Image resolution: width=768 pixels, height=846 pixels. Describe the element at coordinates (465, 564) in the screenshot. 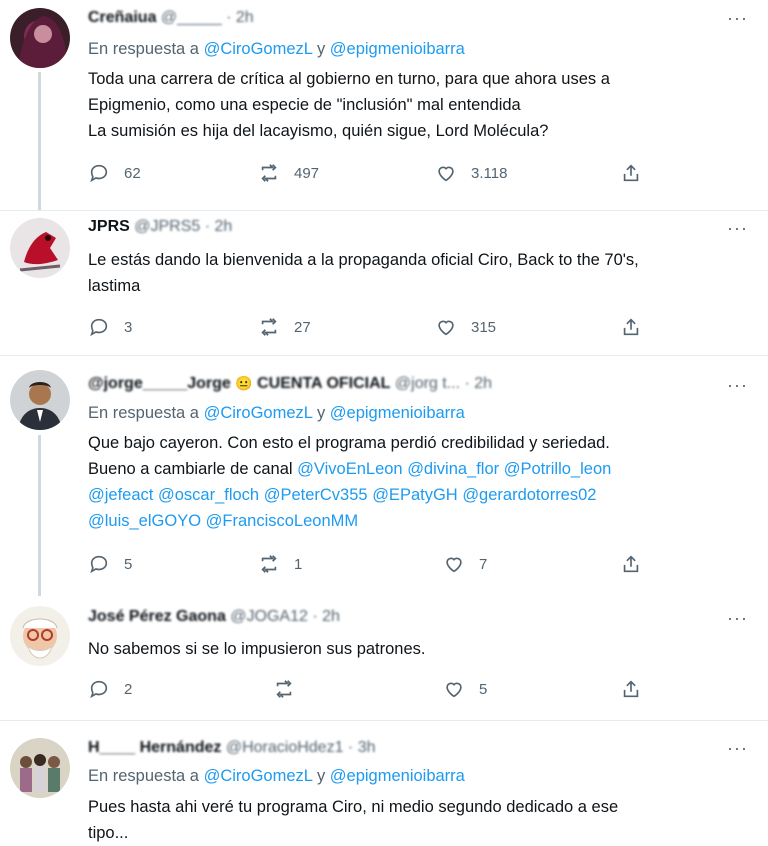

I see `like-button: 7` at that location.